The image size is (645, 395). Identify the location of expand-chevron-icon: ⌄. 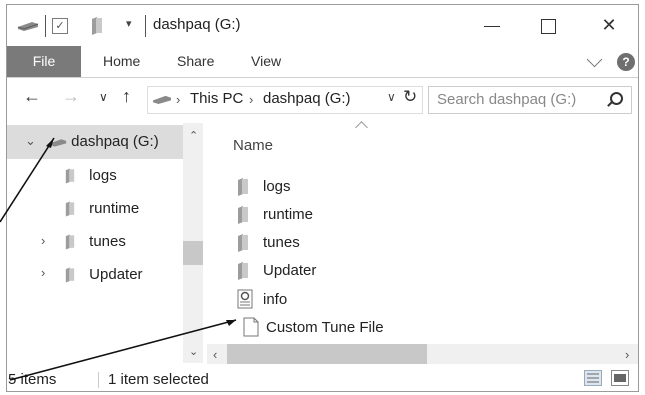
(30, 141).